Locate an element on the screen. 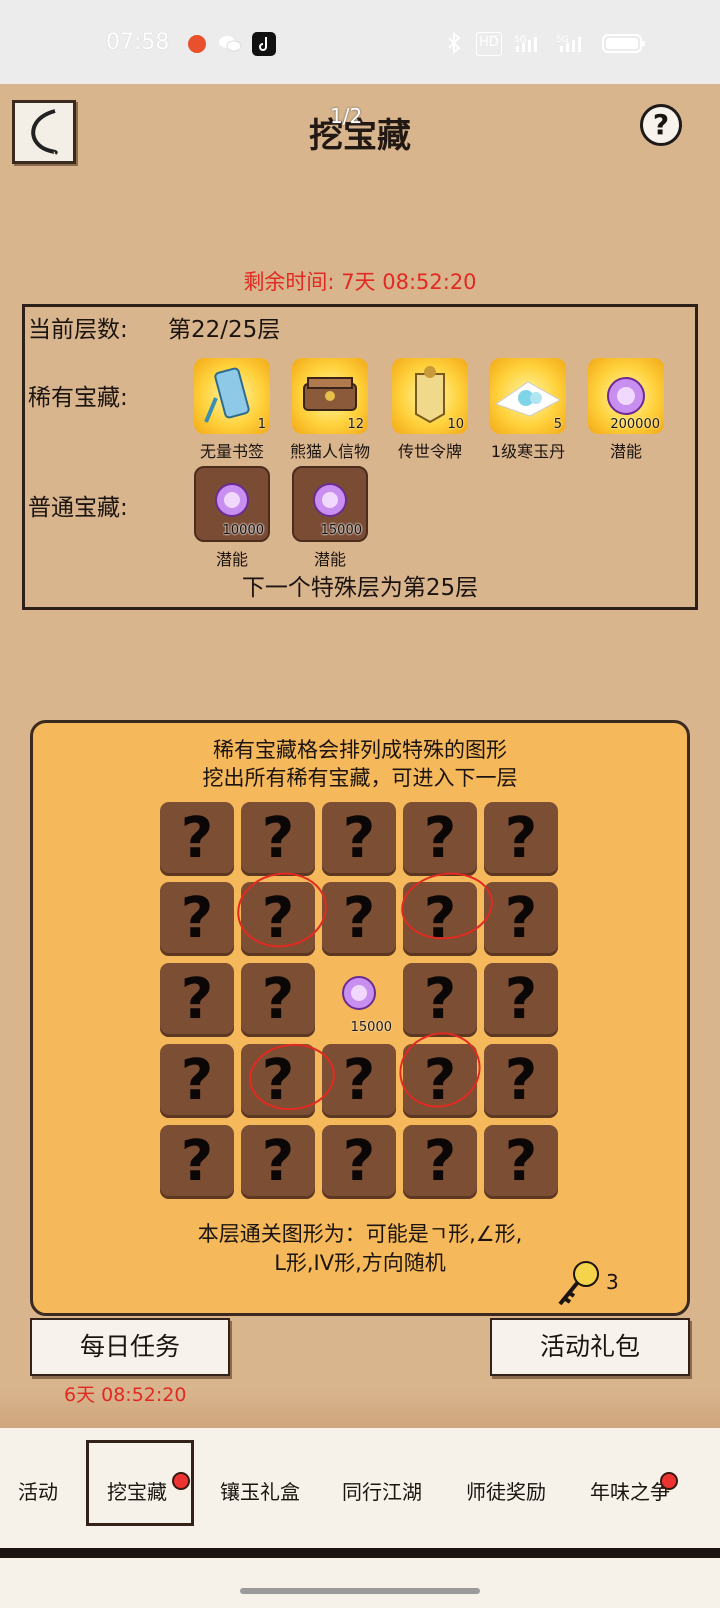 Image resolution: width=720 pixels, height=1608 pixels. tab-new-year: 年味之争 is located at coordinates (630, 1490).